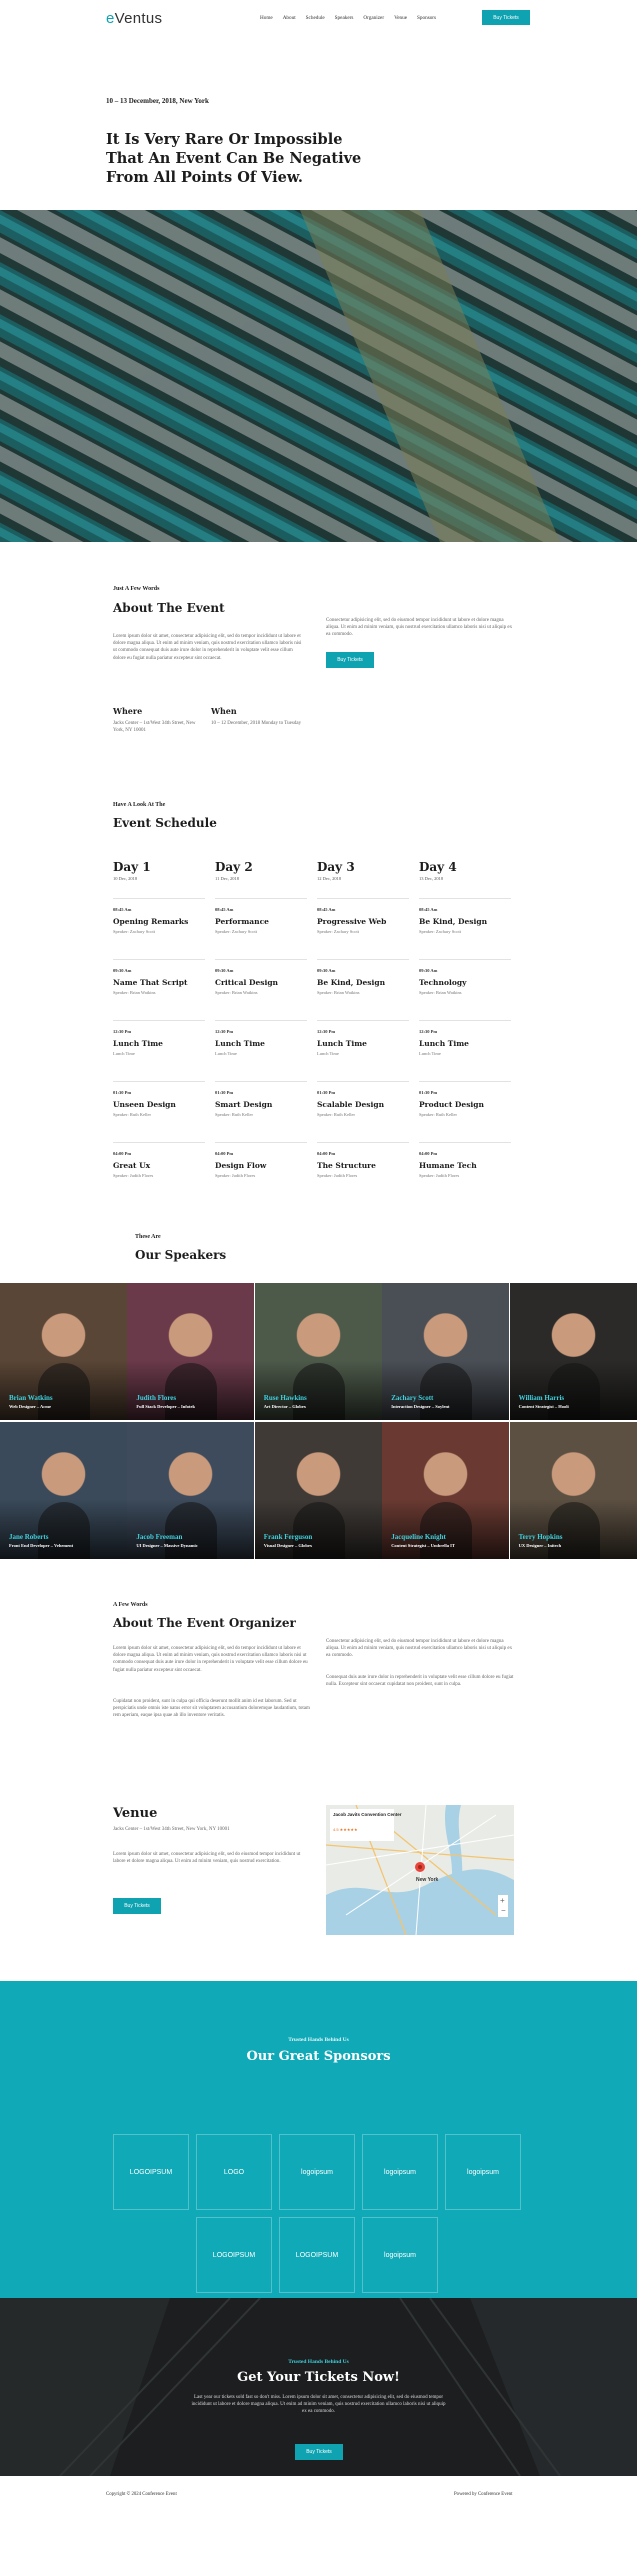 This screenshot has height=2560, width=637. I want to click on venue-title: Venue, so click(135, 1813).